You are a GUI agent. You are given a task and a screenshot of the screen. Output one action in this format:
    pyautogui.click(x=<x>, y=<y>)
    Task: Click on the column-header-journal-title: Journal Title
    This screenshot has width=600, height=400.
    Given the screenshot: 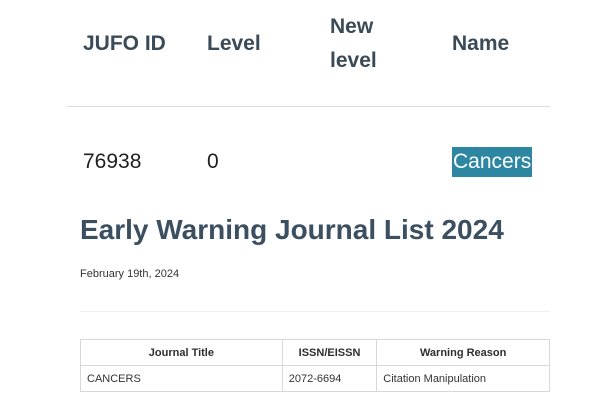 What is the action you would take?
    pyautogui.click(x=181, y=352)
    